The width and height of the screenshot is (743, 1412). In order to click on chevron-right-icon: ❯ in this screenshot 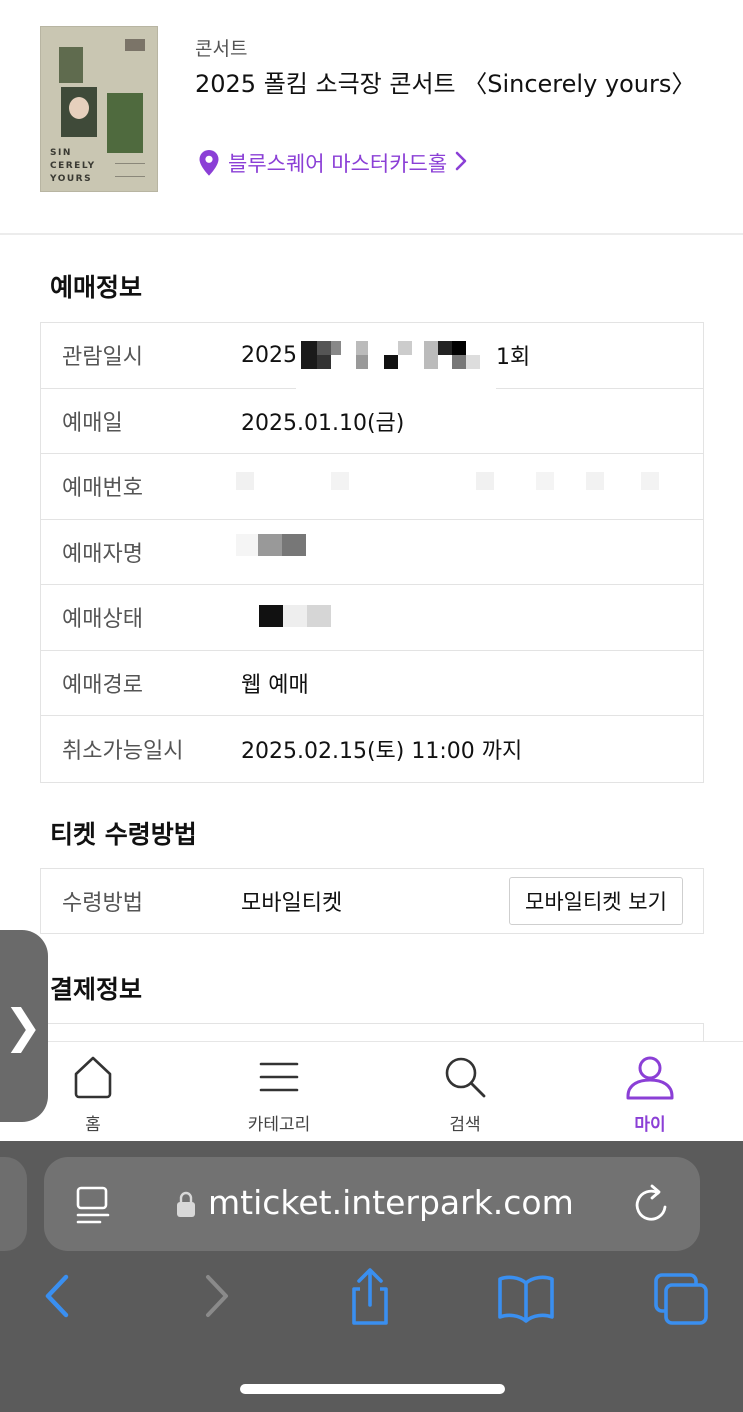, I will do `click(23, 1026)`.